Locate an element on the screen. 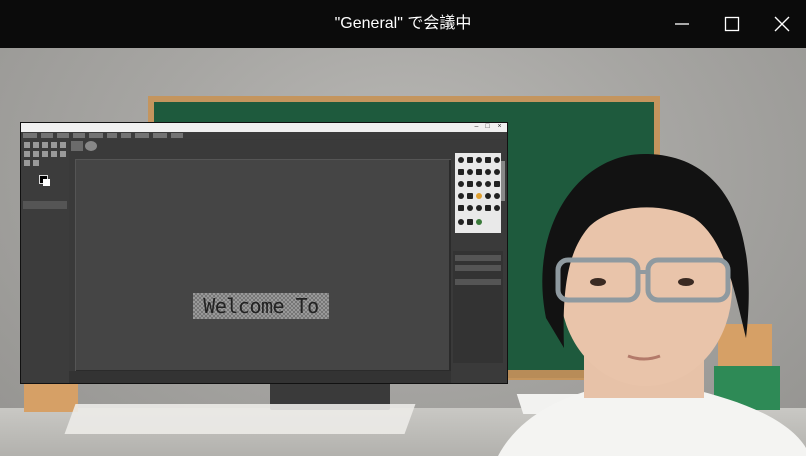 The image size is (806, 456). maximize-button is located at coordinates (732, 24).